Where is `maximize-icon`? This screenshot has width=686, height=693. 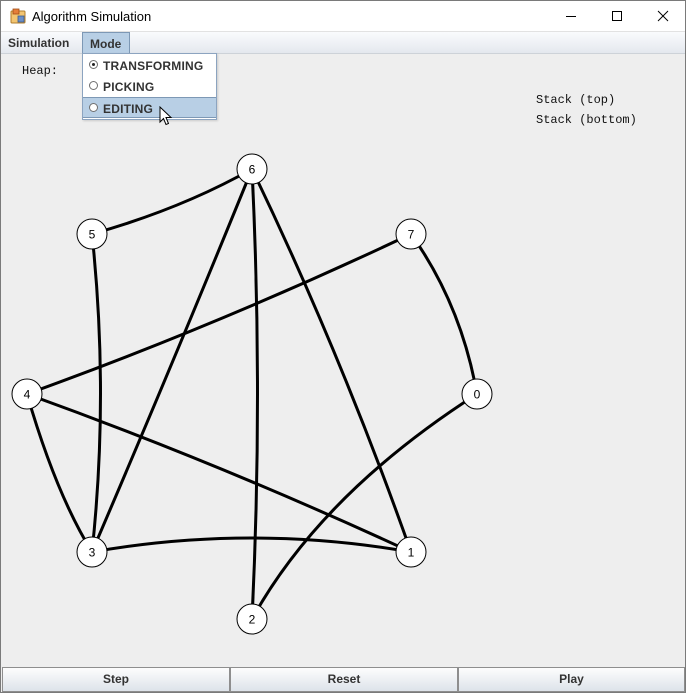
maximize-icon is located at coordinates (617, 16).